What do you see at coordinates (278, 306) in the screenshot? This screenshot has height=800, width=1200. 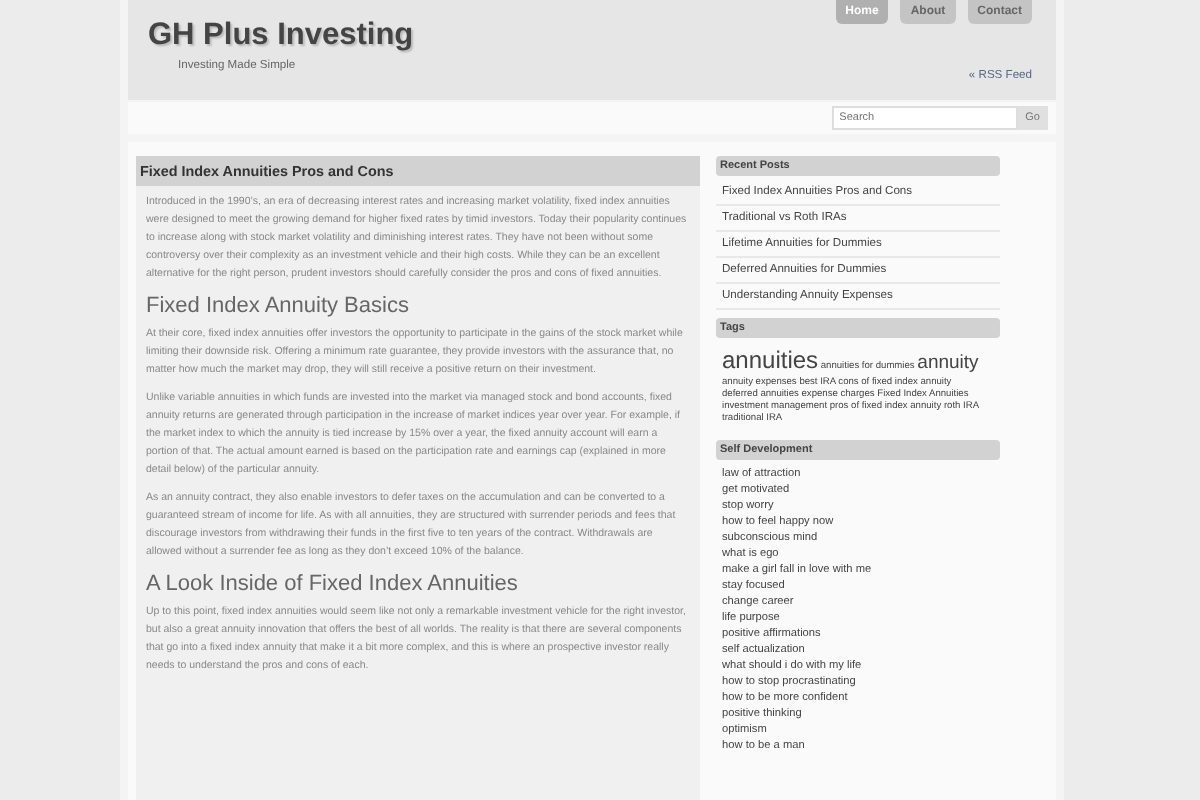 I see `section-heading: Fixed Index Annuity Basics` at bounding box center [278, 306].